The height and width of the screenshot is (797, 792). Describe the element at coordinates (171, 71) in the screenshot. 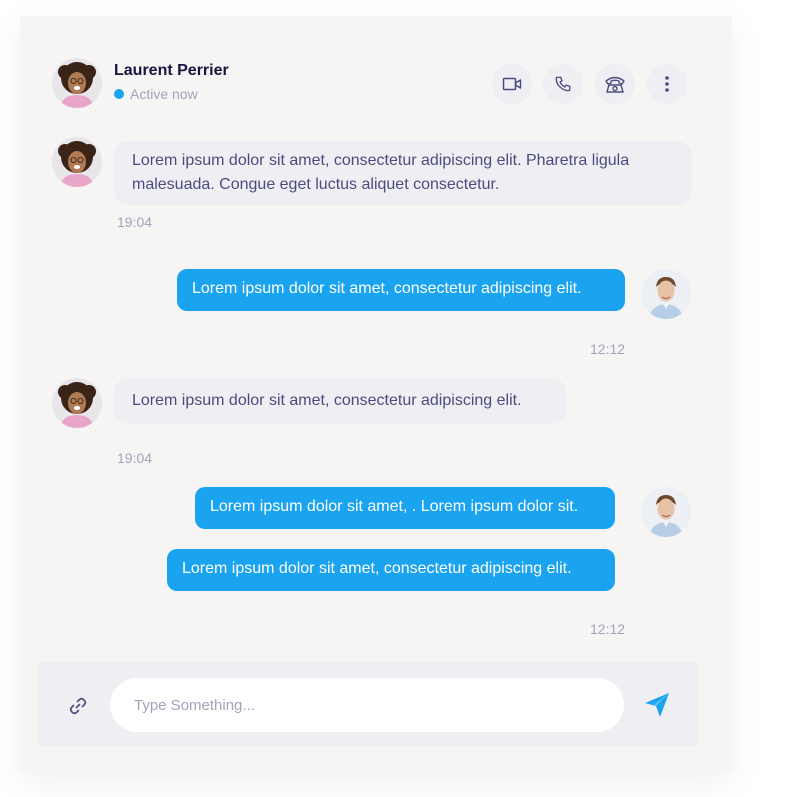

I see `contact-name: Laurent Perrier` at that location.